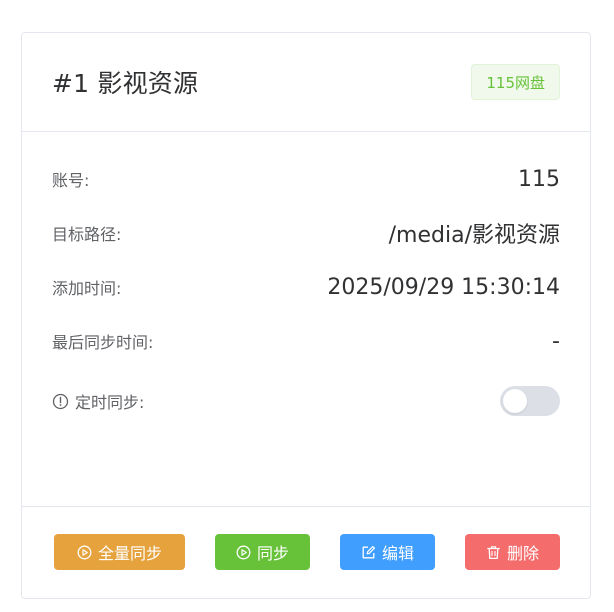 This screenshot has width=614, height=612. Describe the element at coordinates (71, 180) in the screenshot. I see `account-label: 账号:` at that location.